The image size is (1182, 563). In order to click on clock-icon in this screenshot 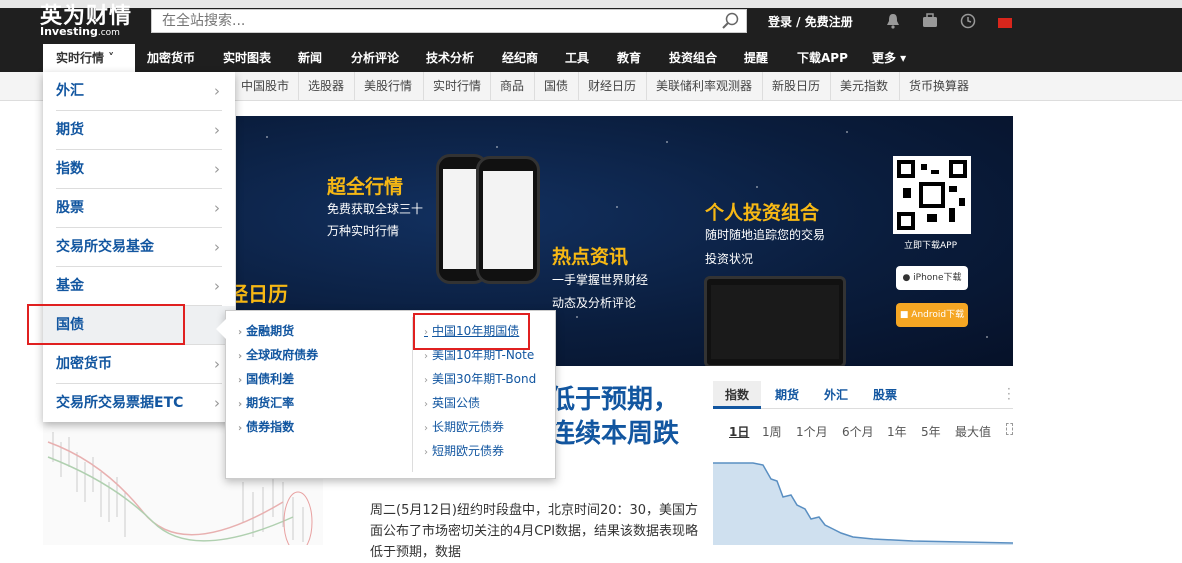, I will do `click(968, 21)`.